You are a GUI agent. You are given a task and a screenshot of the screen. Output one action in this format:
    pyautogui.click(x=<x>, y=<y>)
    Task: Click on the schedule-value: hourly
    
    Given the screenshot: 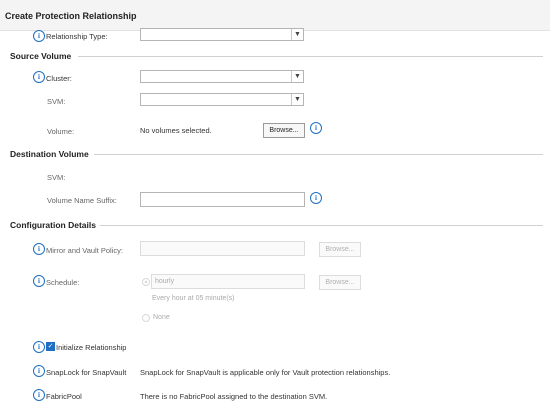 What is the action you would take?
    pyautogui.click(x=165, y=281)
    